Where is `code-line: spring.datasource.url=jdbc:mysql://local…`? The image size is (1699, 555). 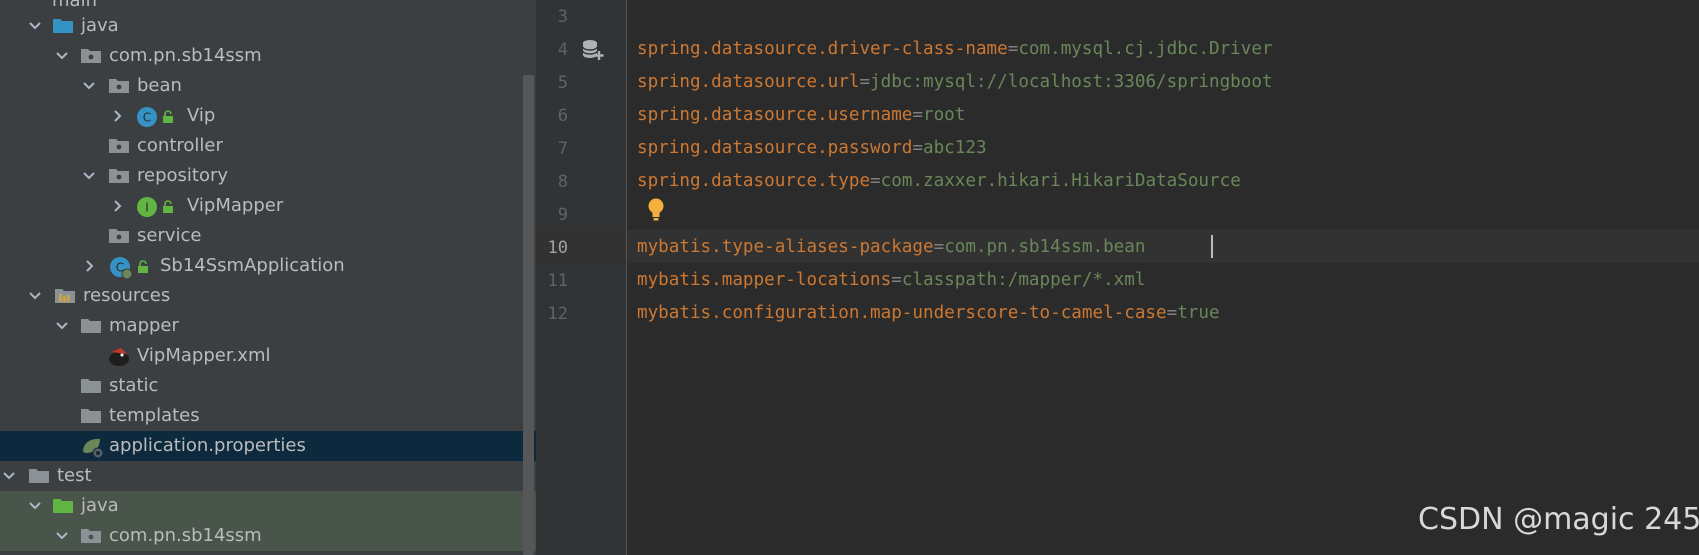 code-line: spring.datasource.url=jdbc:mysql://local… is located at coordinates (955, 82).